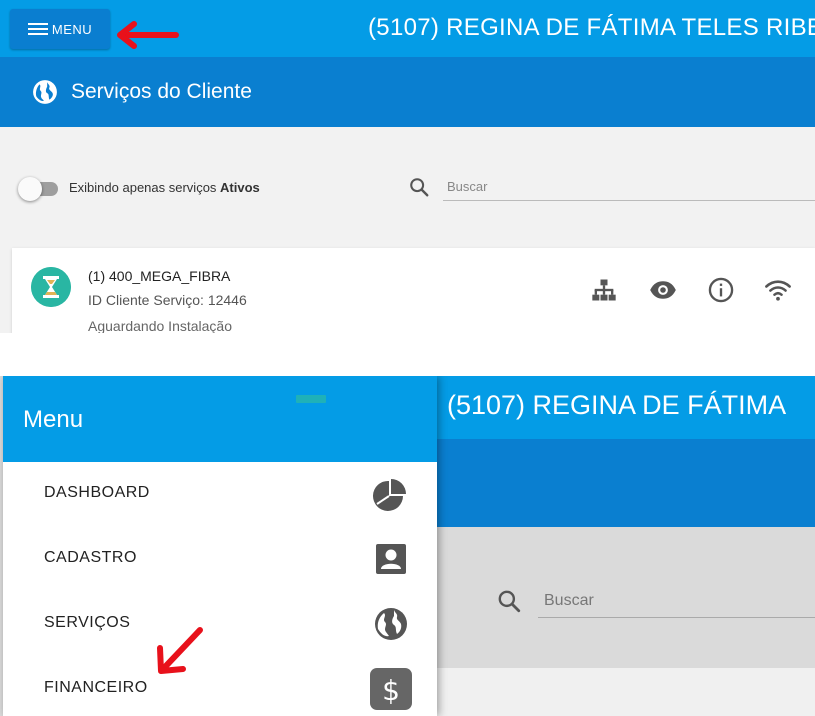 This screenshot has height=716, width=815. Describe the element at coordinates (159, 276) in the screenshot. I see `service-name: (1) 400_MEGA_FIBRA` at that location.